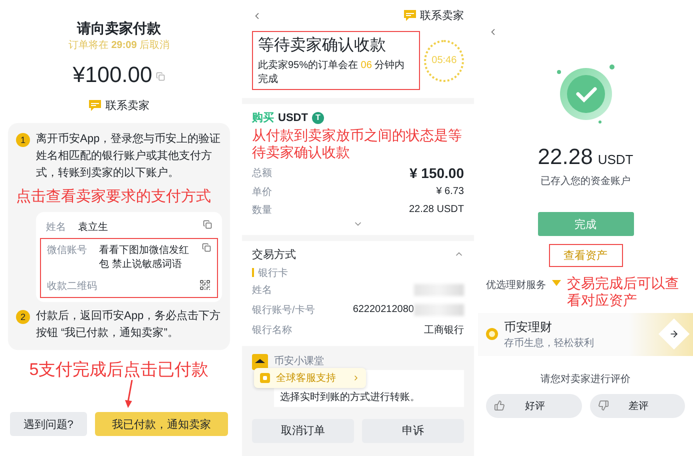  What do you see at coordinates (623, 292) in the screenshot?
I see `annotation-text: 交易完成后可以查看对应资产` at bounding box center [623, 292].